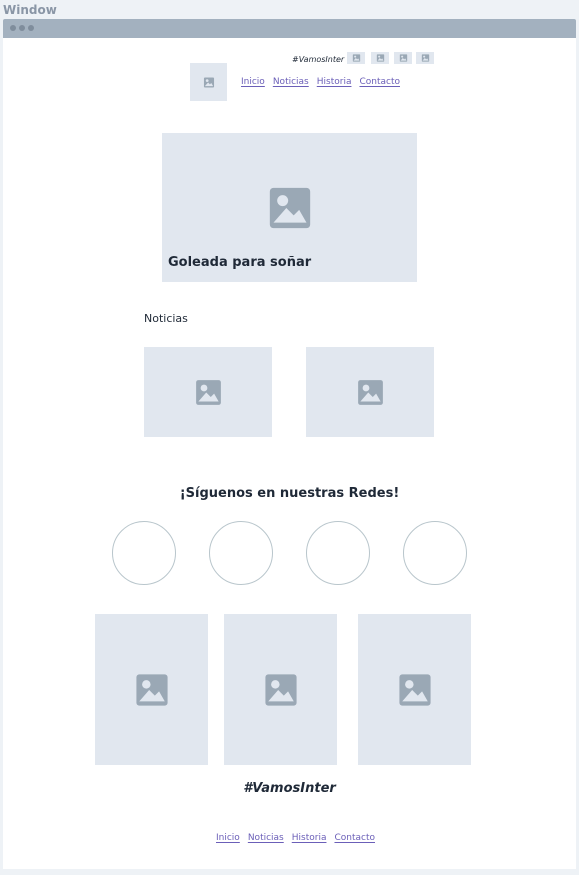  I want to click on nav-link-historia: Historia, so click(334, 82).